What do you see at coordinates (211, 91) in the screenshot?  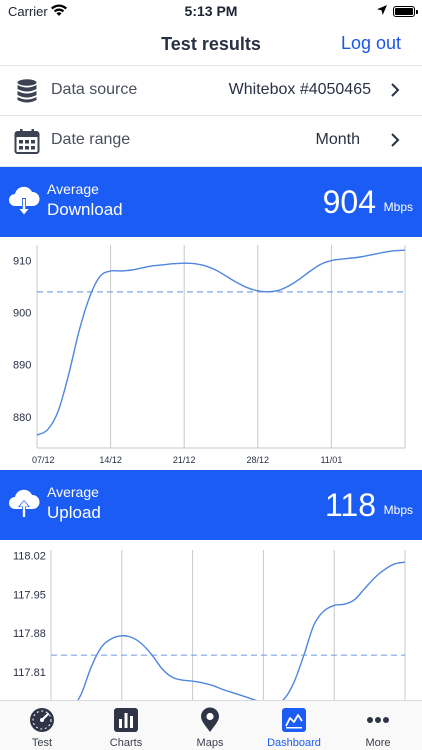 I see `data-source-row: Data source Whitebox #4050465` at bounding box center [211, 91].